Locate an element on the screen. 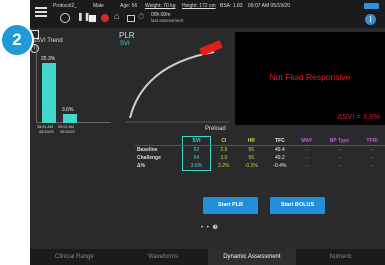 This screenshot has width=385, height=265. current-page-dot: ❸ is located at coordinates (215, 228).